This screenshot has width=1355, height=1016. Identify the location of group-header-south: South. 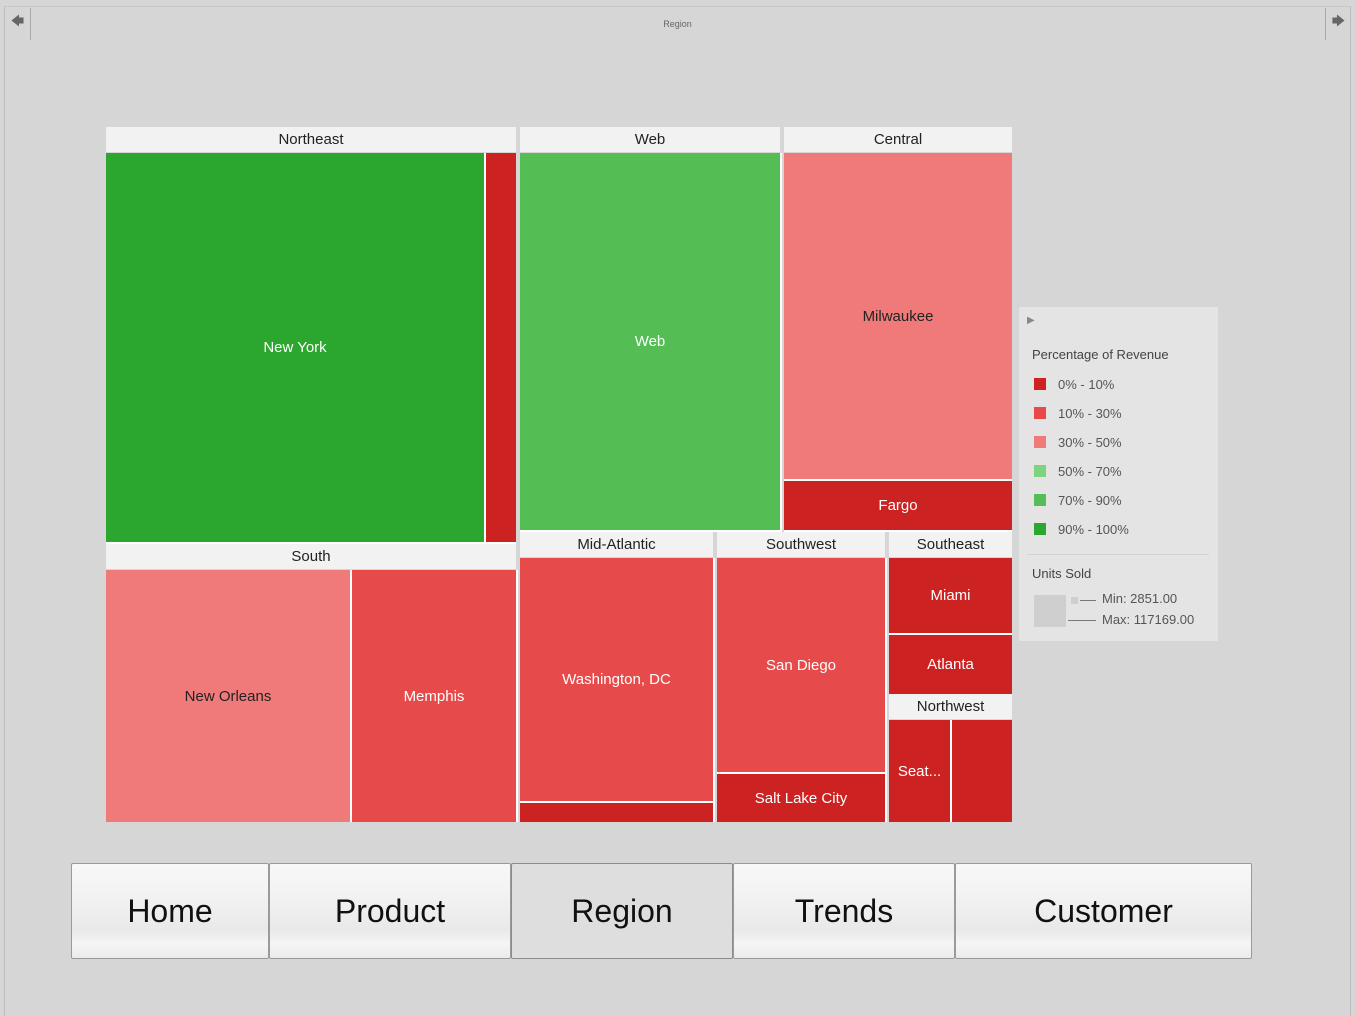
(311, 556).